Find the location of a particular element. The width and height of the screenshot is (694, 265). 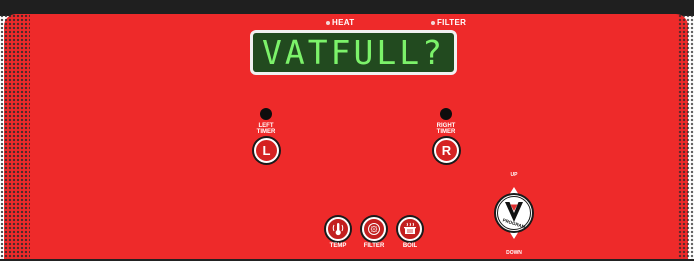

left-timer-button-label: L is located at coordinates (266, 150).